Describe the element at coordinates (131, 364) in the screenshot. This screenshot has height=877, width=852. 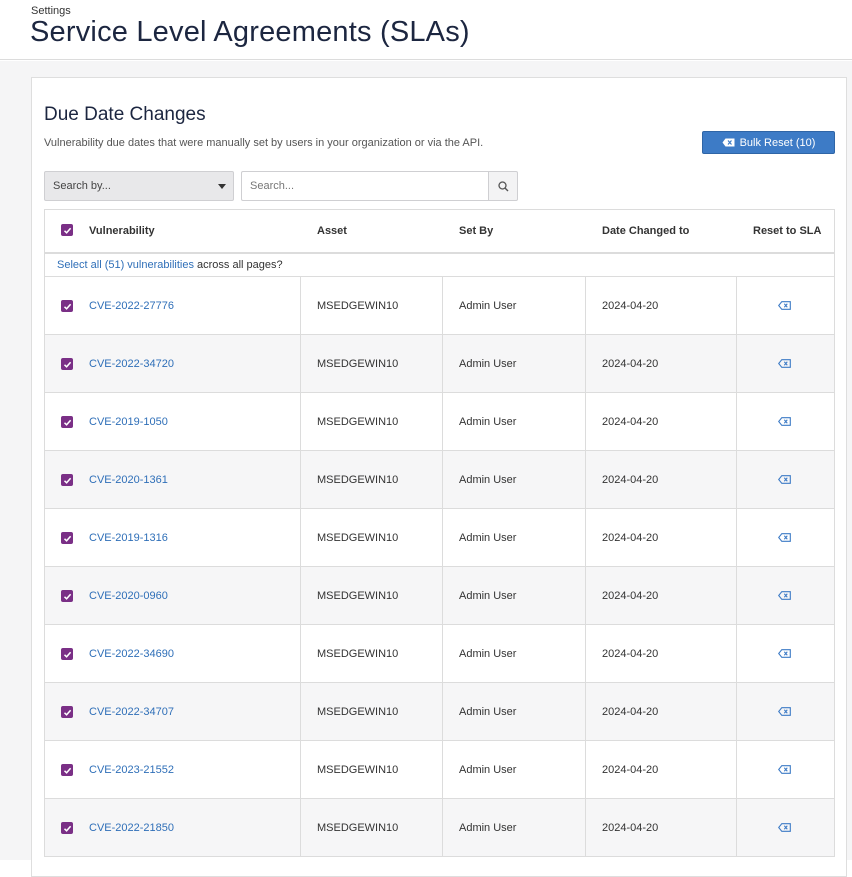
I see `vulnerability-link: CVE-2022-34720` at that location.